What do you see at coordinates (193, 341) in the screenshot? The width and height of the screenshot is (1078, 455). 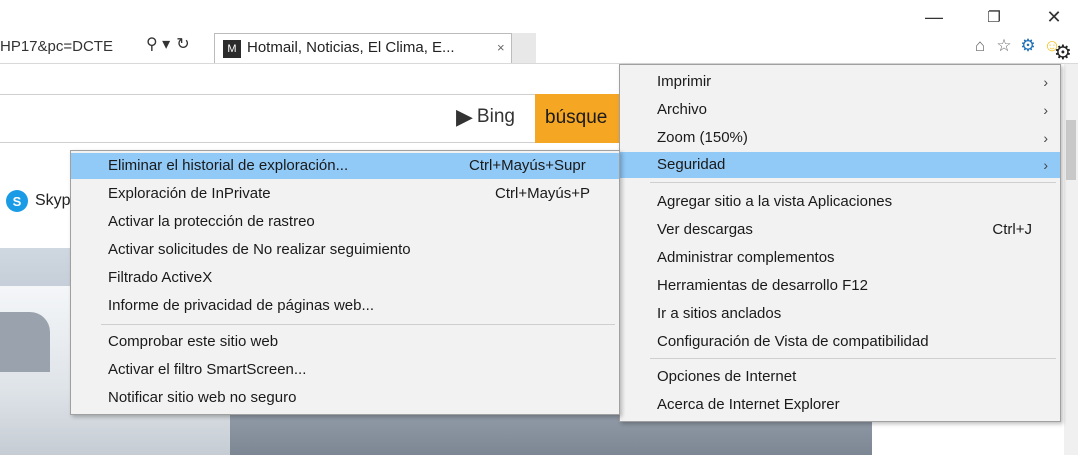 I see `menu-item-label: Comprobar este sitio web` at bounding box center [193, 341].